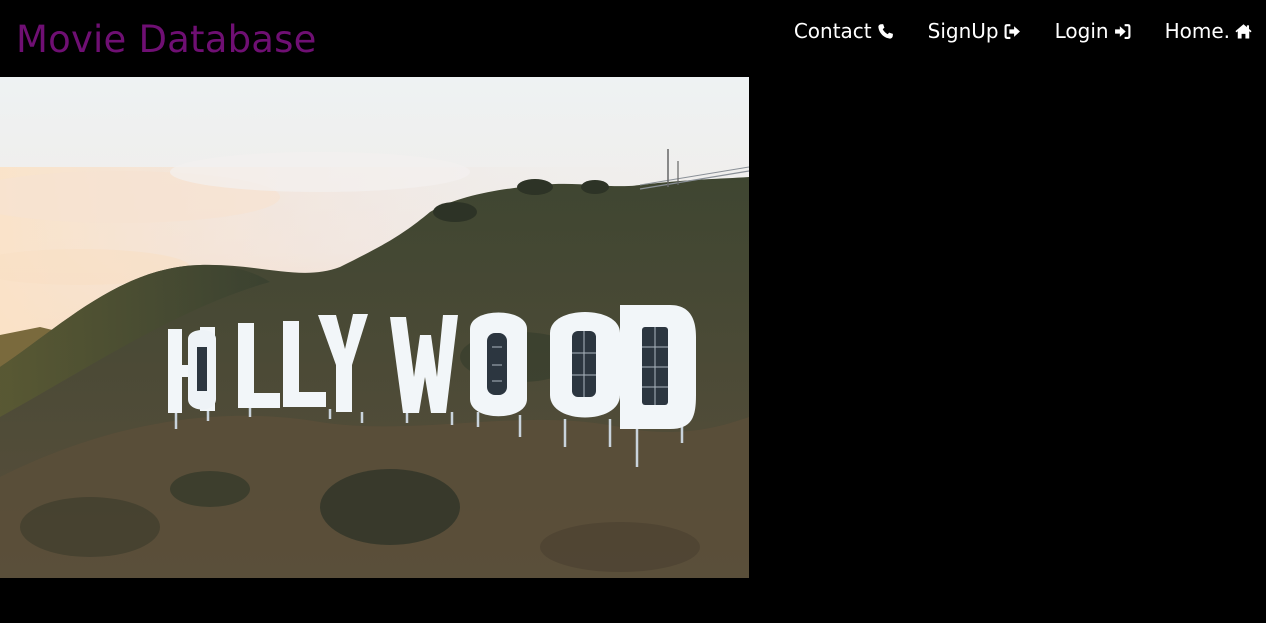  I want to click on nav-link-label: Contact, so click(832, 31).